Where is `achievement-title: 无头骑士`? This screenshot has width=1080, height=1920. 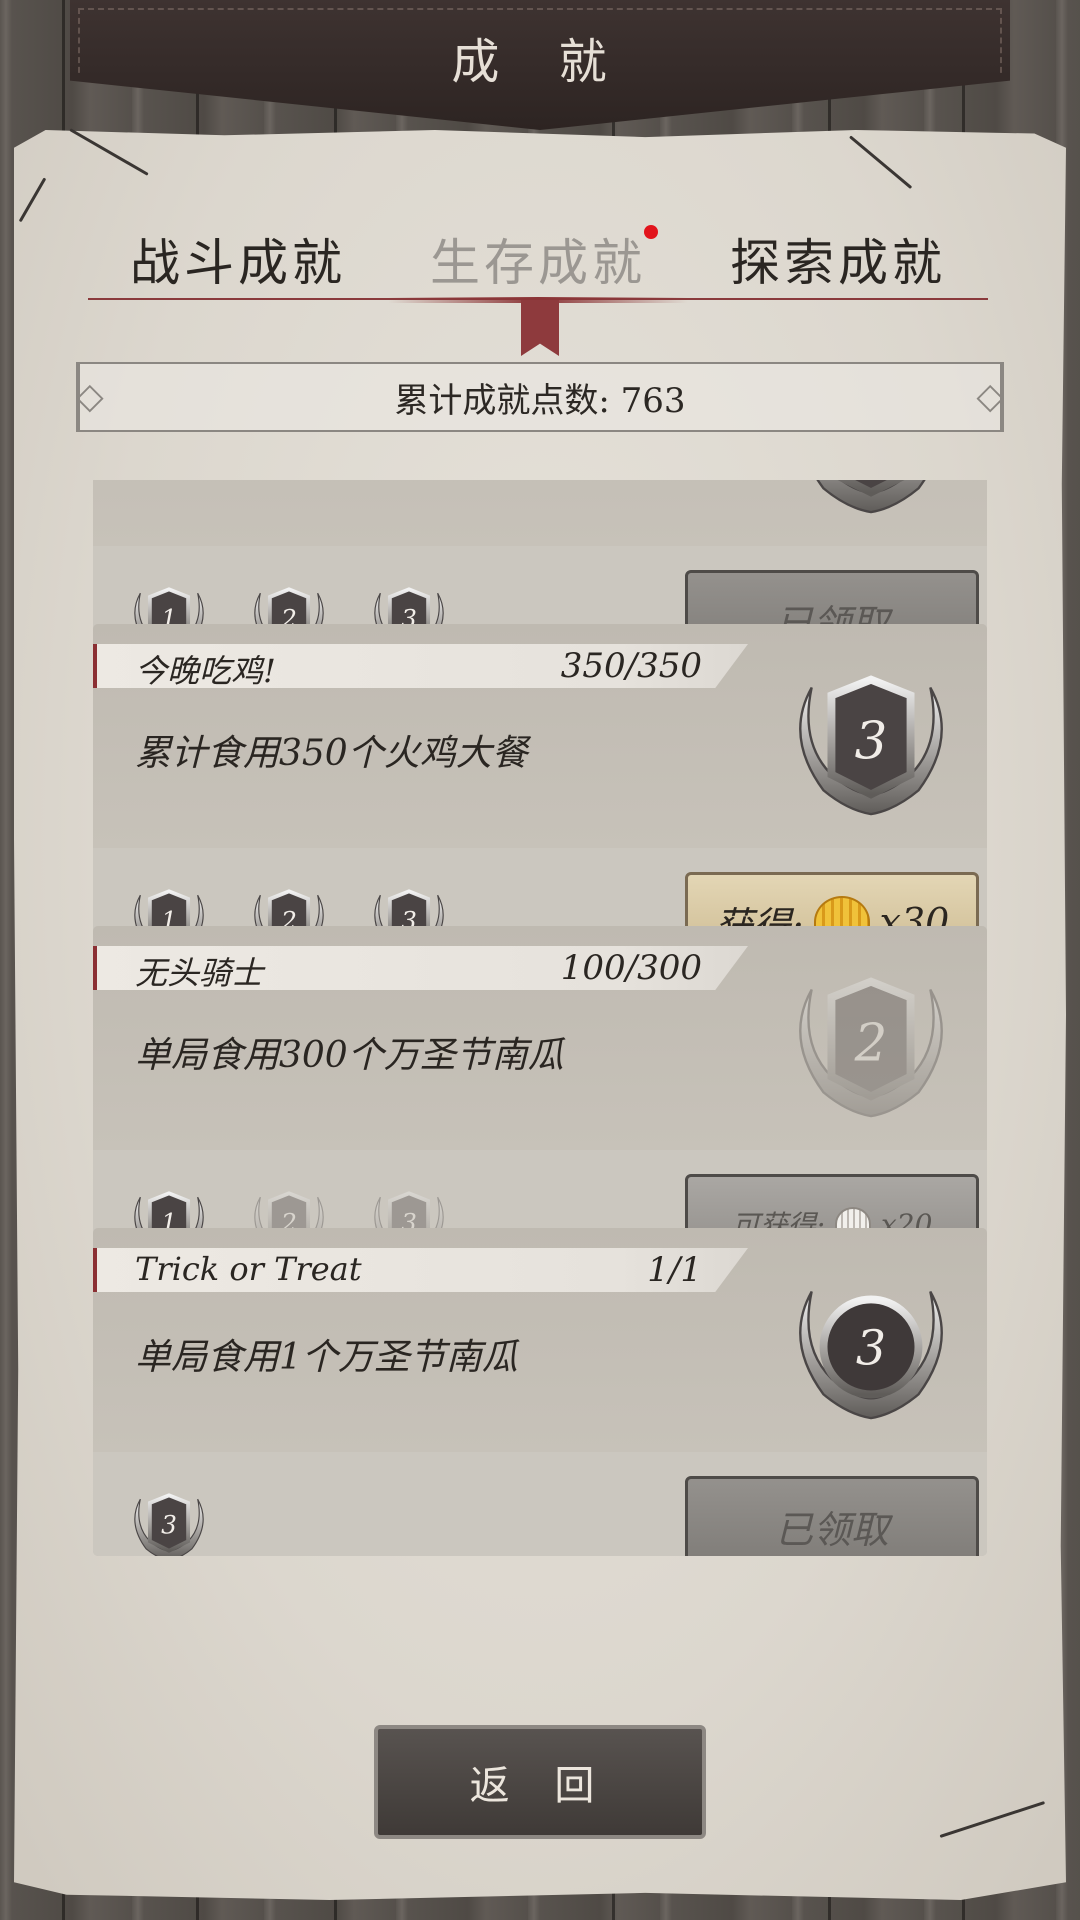 achievement-title: 无头骑士 is located at coordinates (199, 973).